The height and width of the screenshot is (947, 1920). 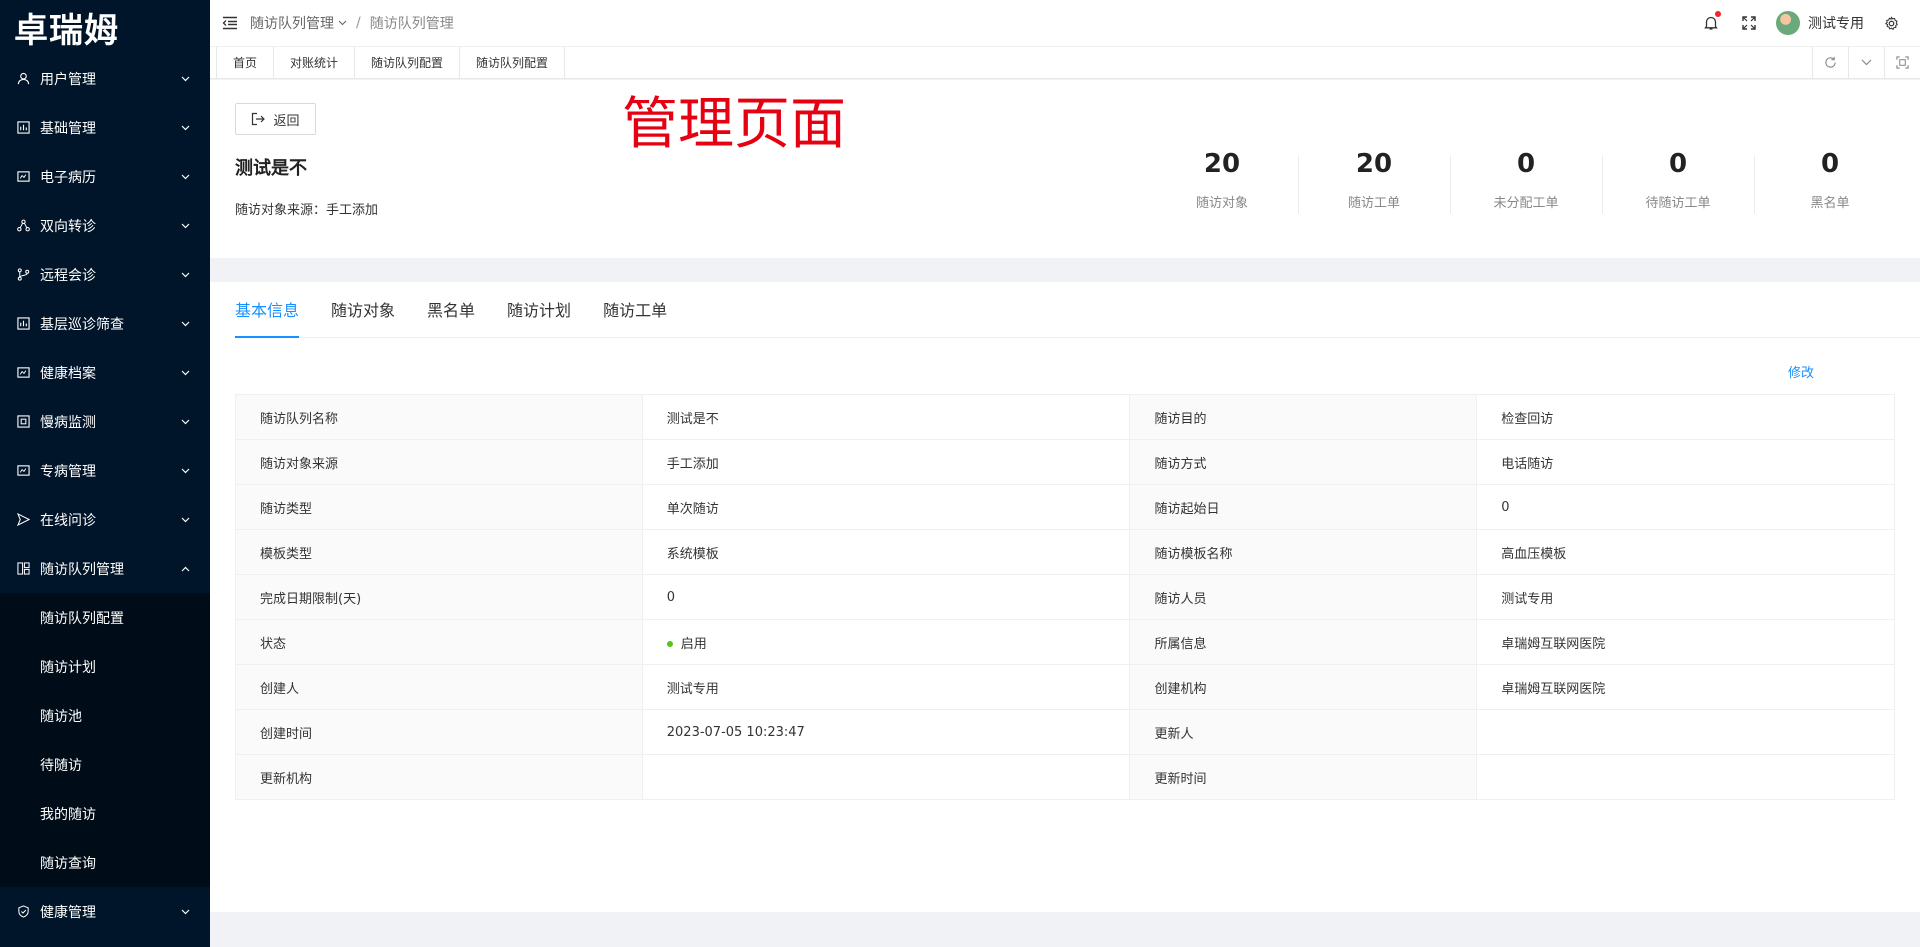 I want to click on breadcrumb-item: 随访队列管理, so click(x=298, y=23).